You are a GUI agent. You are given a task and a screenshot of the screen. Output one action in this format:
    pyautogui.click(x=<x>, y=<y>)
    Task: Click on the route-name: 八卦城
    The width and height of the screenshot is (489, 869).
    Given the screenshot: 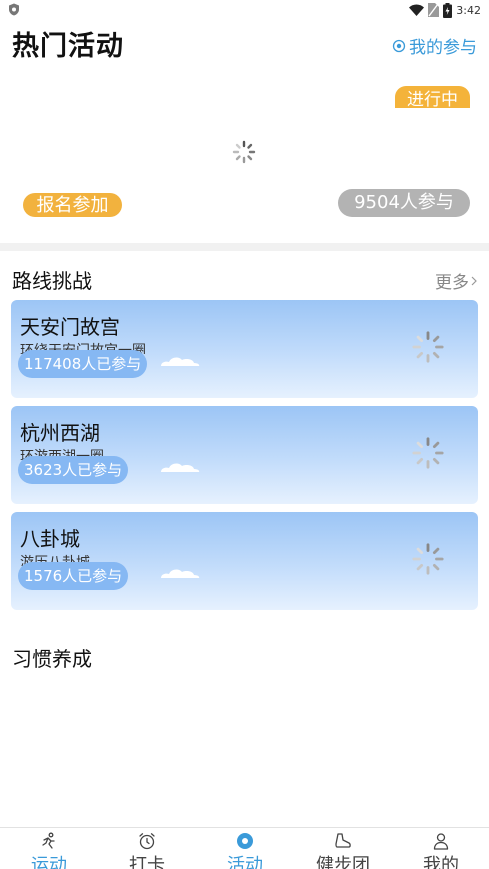 What is the action you would take?
    pyautogui.click(x=50, y=539)
    